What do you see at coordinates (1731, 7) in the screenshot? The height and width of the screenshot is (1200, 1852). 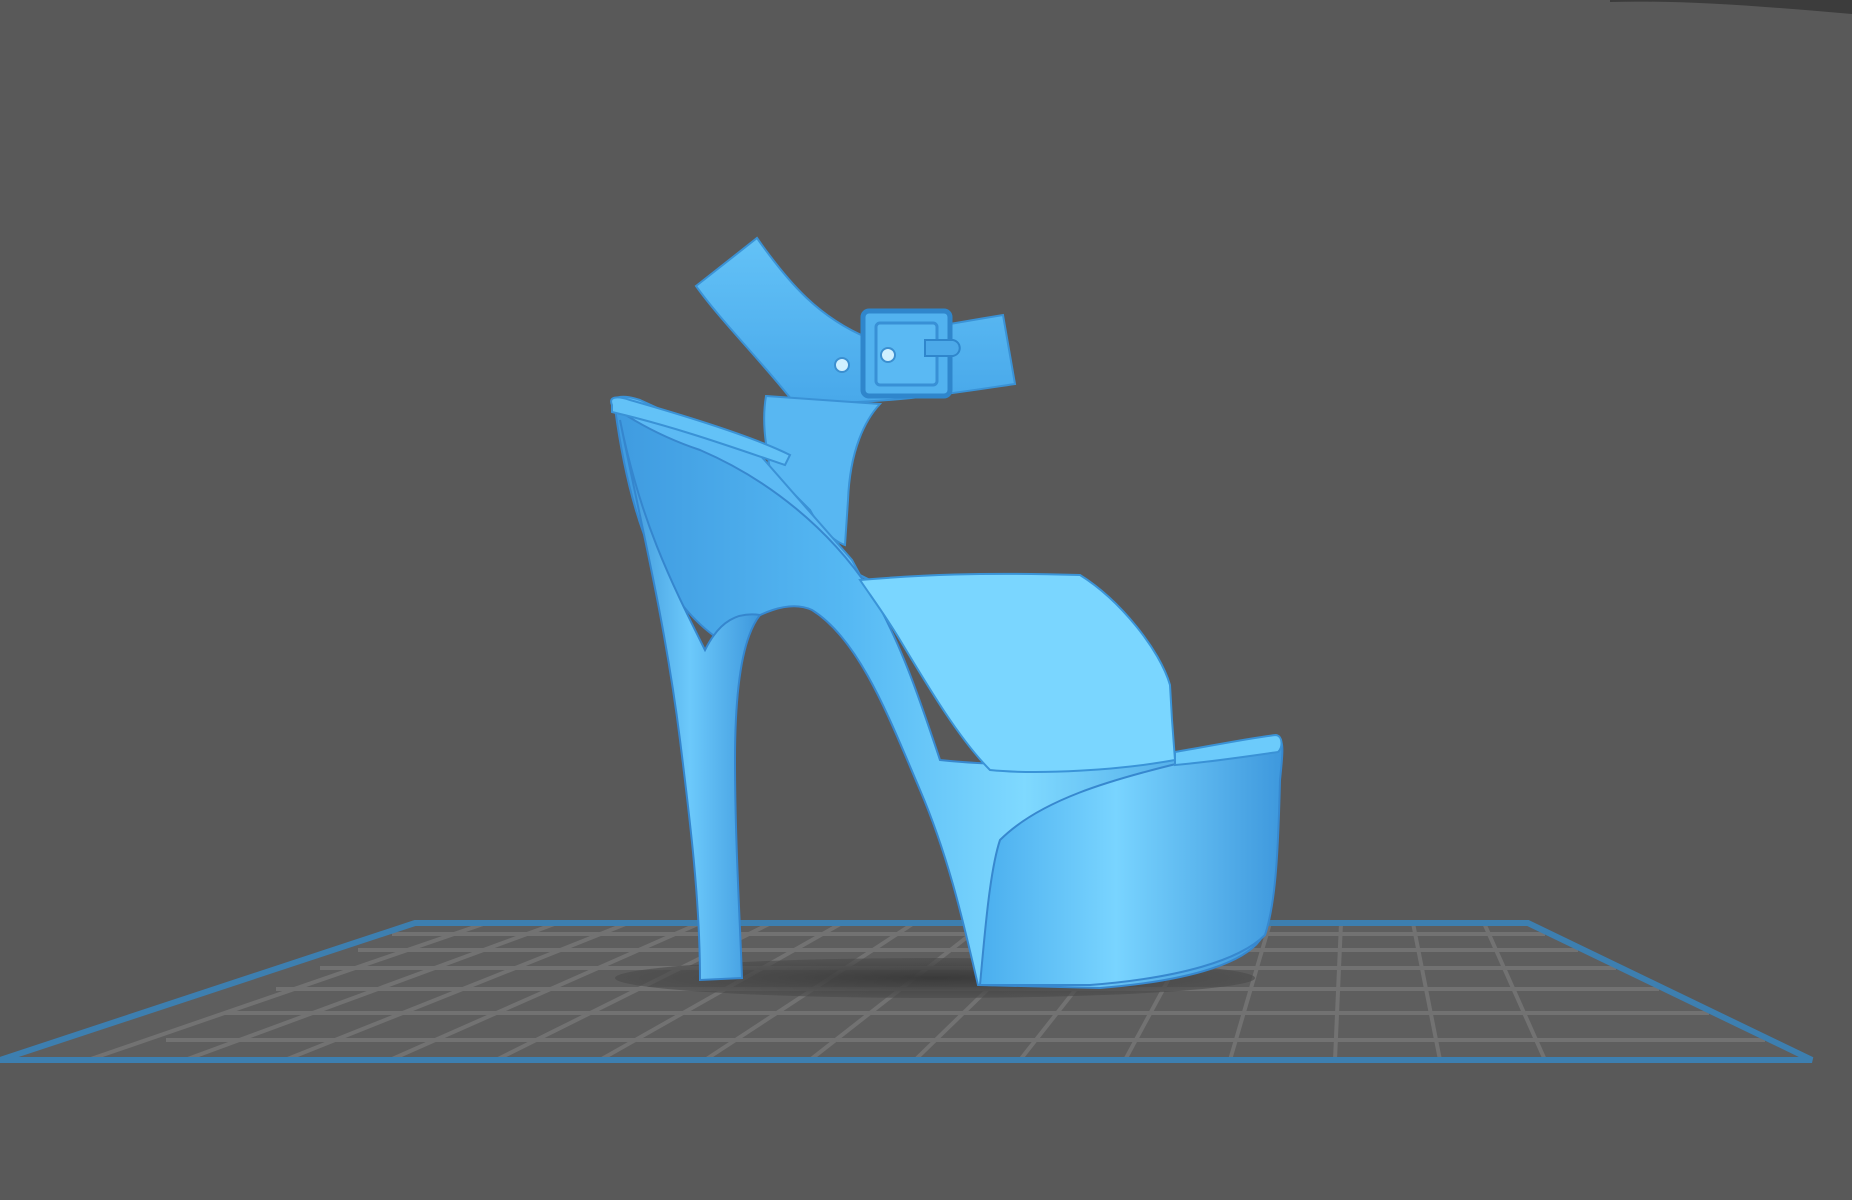 I see `top-edge-artifact` at bounding box center [1731, 7].